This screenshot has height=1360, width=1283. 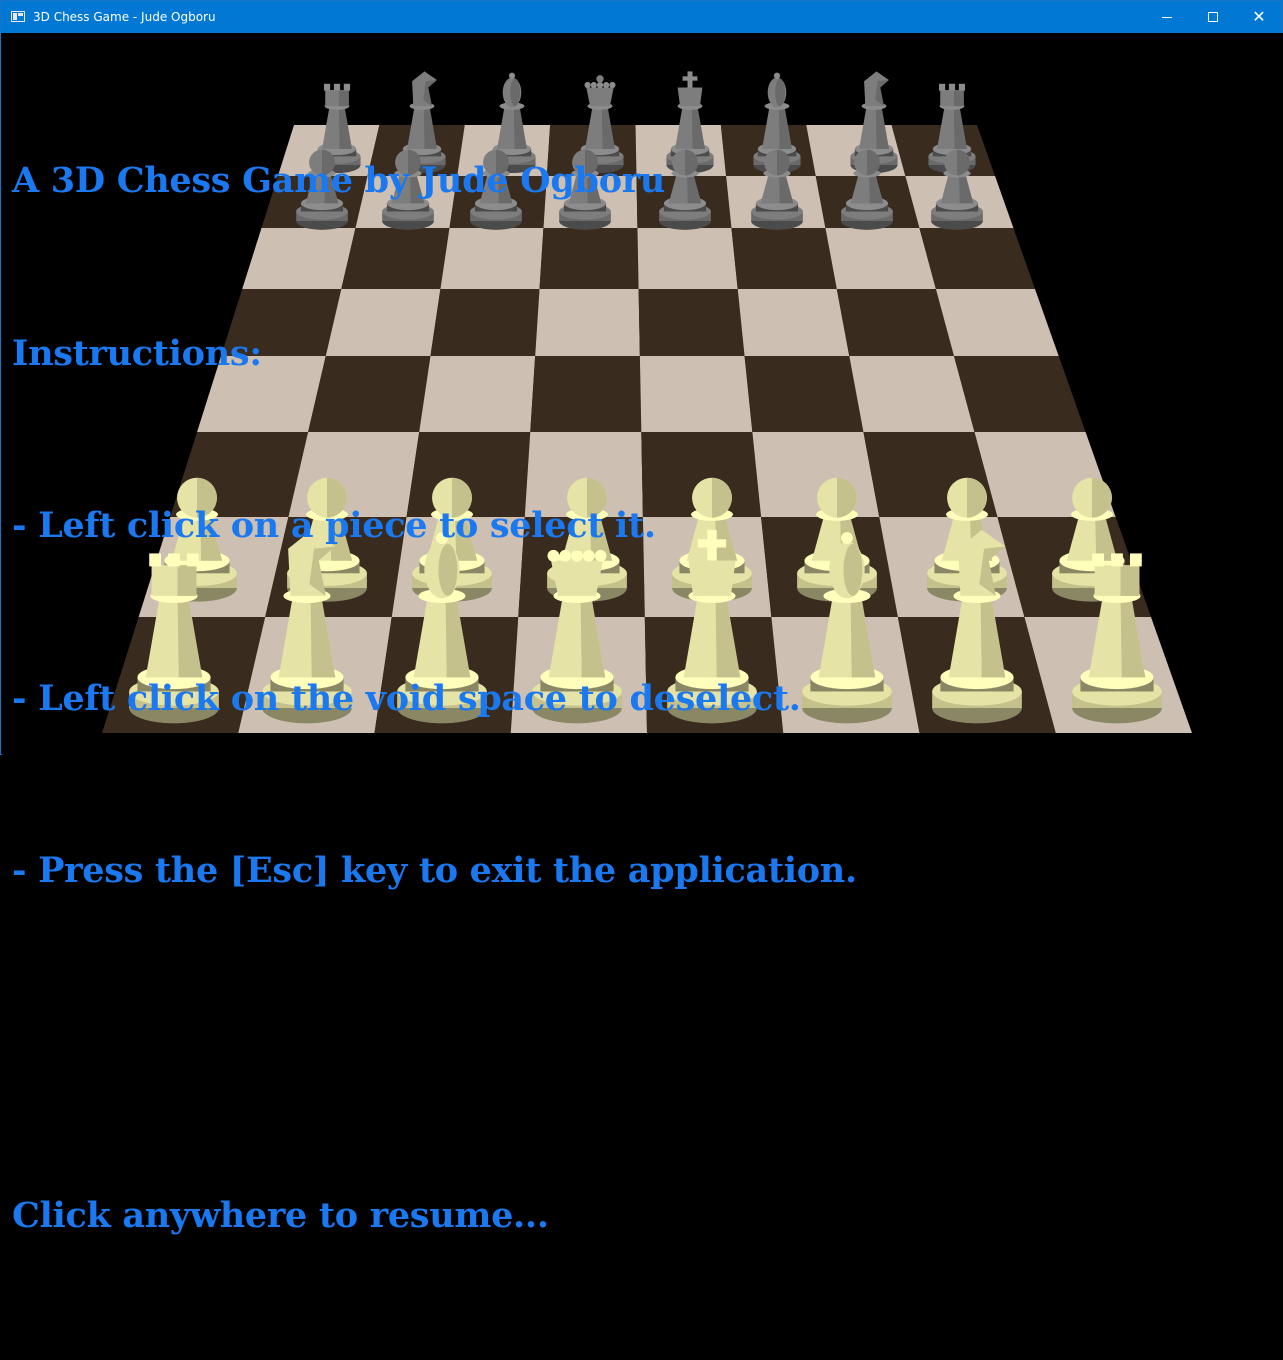 What do you see at coordinates (339, 180) in the screenshot?
I see `overlay-title: A 3D Chess Game by Jude Ogboru` at bounding box center [339, 180].